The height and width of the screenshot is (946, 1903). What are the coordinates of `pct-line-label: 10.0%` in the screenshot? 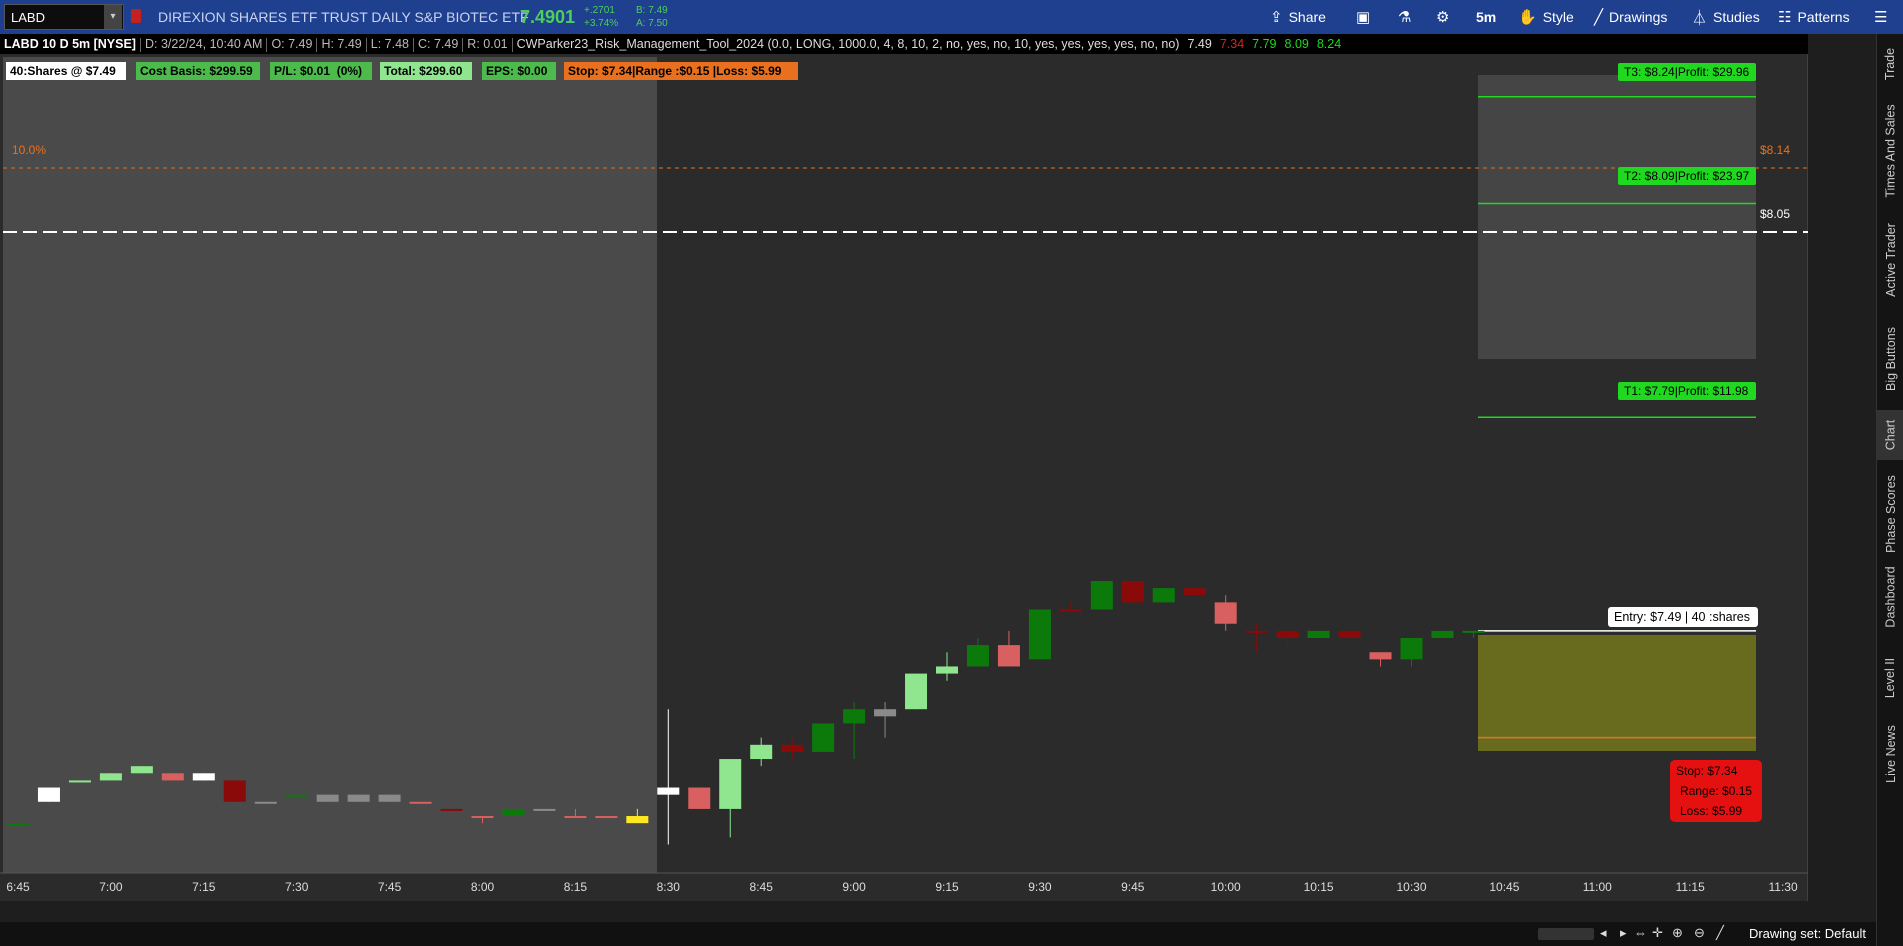 It's located at (29, 150).